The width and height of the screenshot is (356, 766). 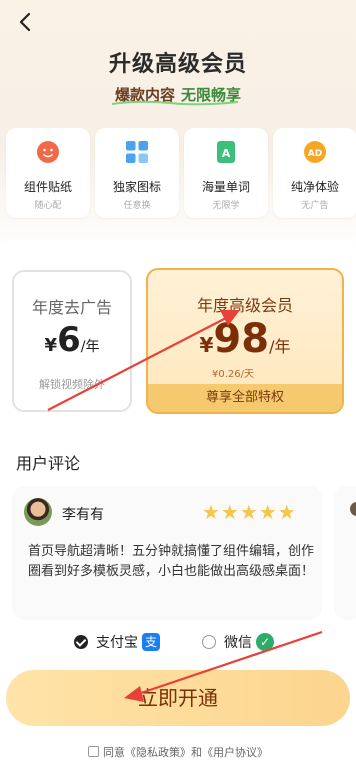 I want to click on subtitle-underline-decoration, so click(x=175, y=103).